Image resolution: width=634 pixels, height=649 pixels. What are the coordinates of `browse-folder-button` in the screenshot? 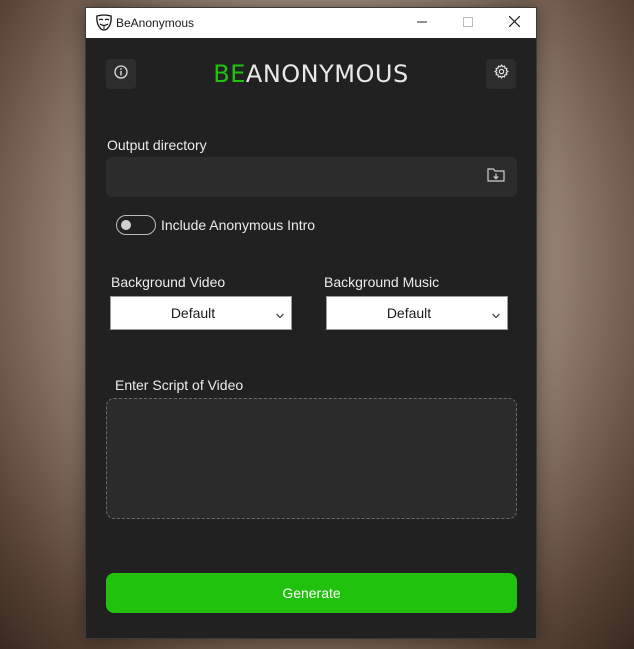 It's located at (496, 177).